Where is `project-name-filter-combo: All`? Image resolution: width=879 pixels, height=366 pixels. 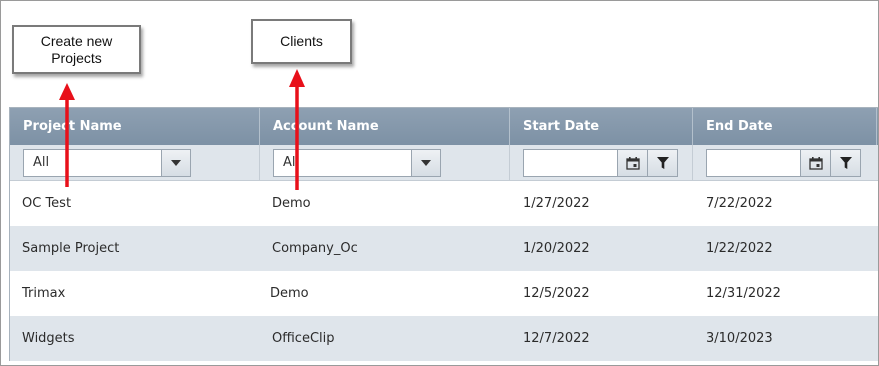
project-name-filter-combo: All is located at coordinates (107, 163).